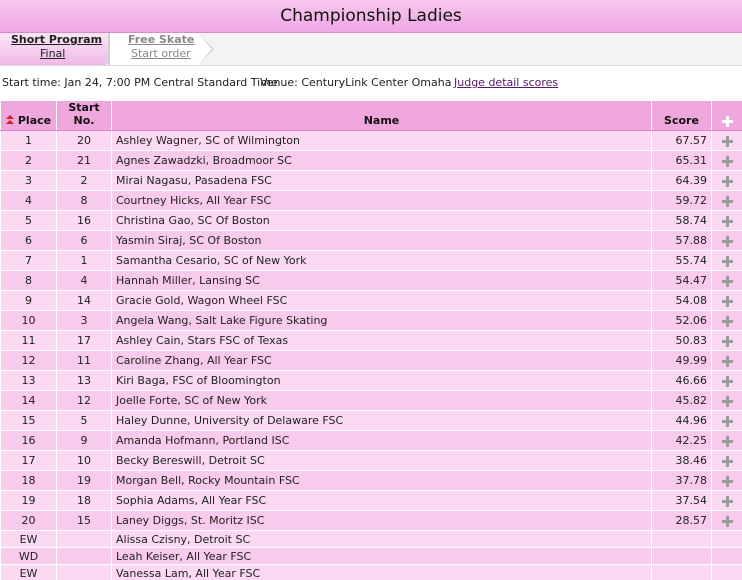  I want to click on place-cell: 14, so click(28, 400).